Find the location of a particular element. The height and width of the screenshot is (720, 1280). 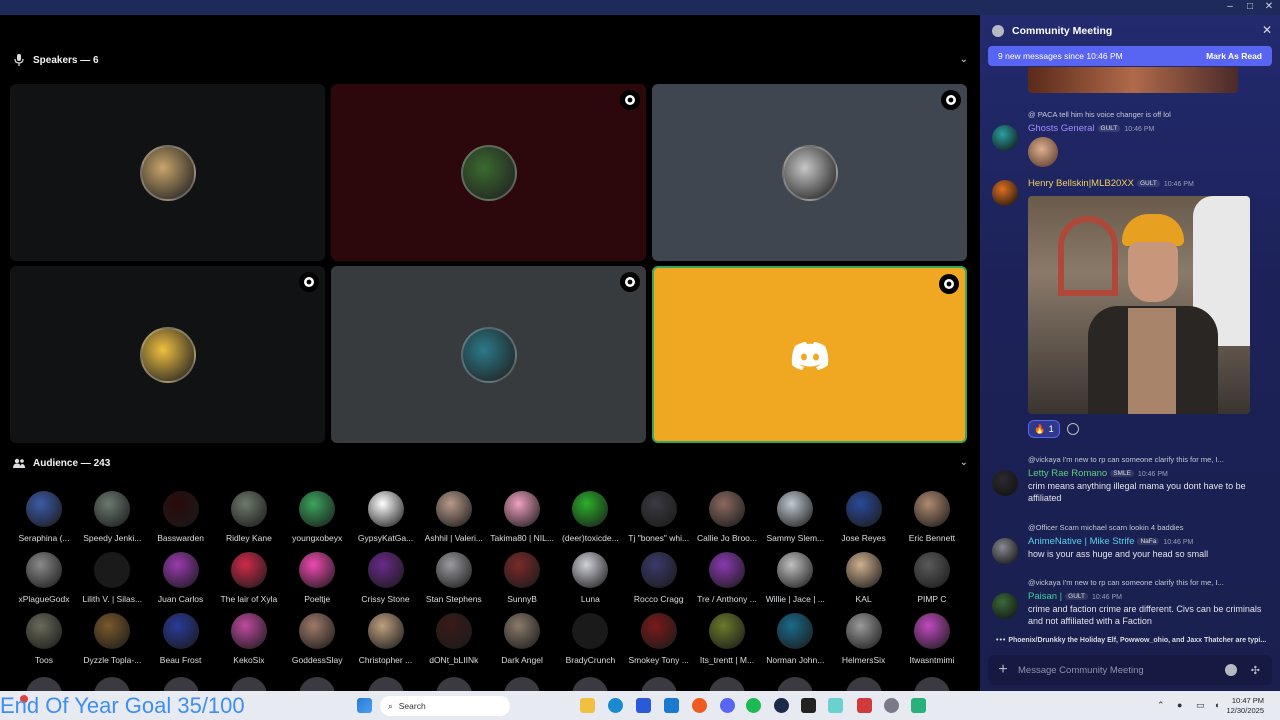

add-reaction-icon is located at coordinates (1073, 429).